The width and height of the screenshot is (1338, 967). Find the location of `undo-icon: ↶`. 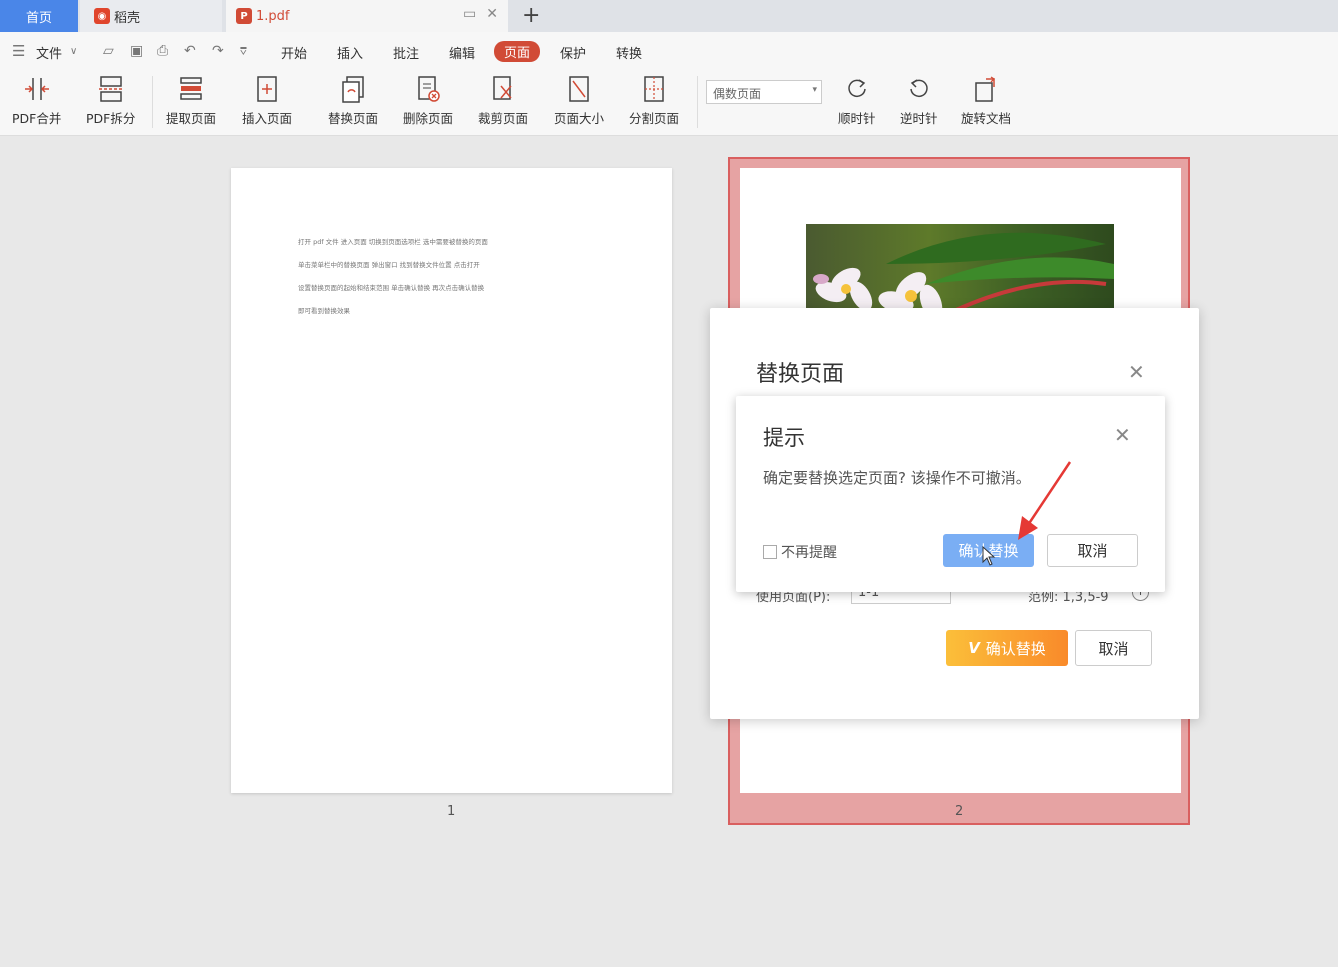

undo-icon: ↶ is located at coordinates (190, 51).